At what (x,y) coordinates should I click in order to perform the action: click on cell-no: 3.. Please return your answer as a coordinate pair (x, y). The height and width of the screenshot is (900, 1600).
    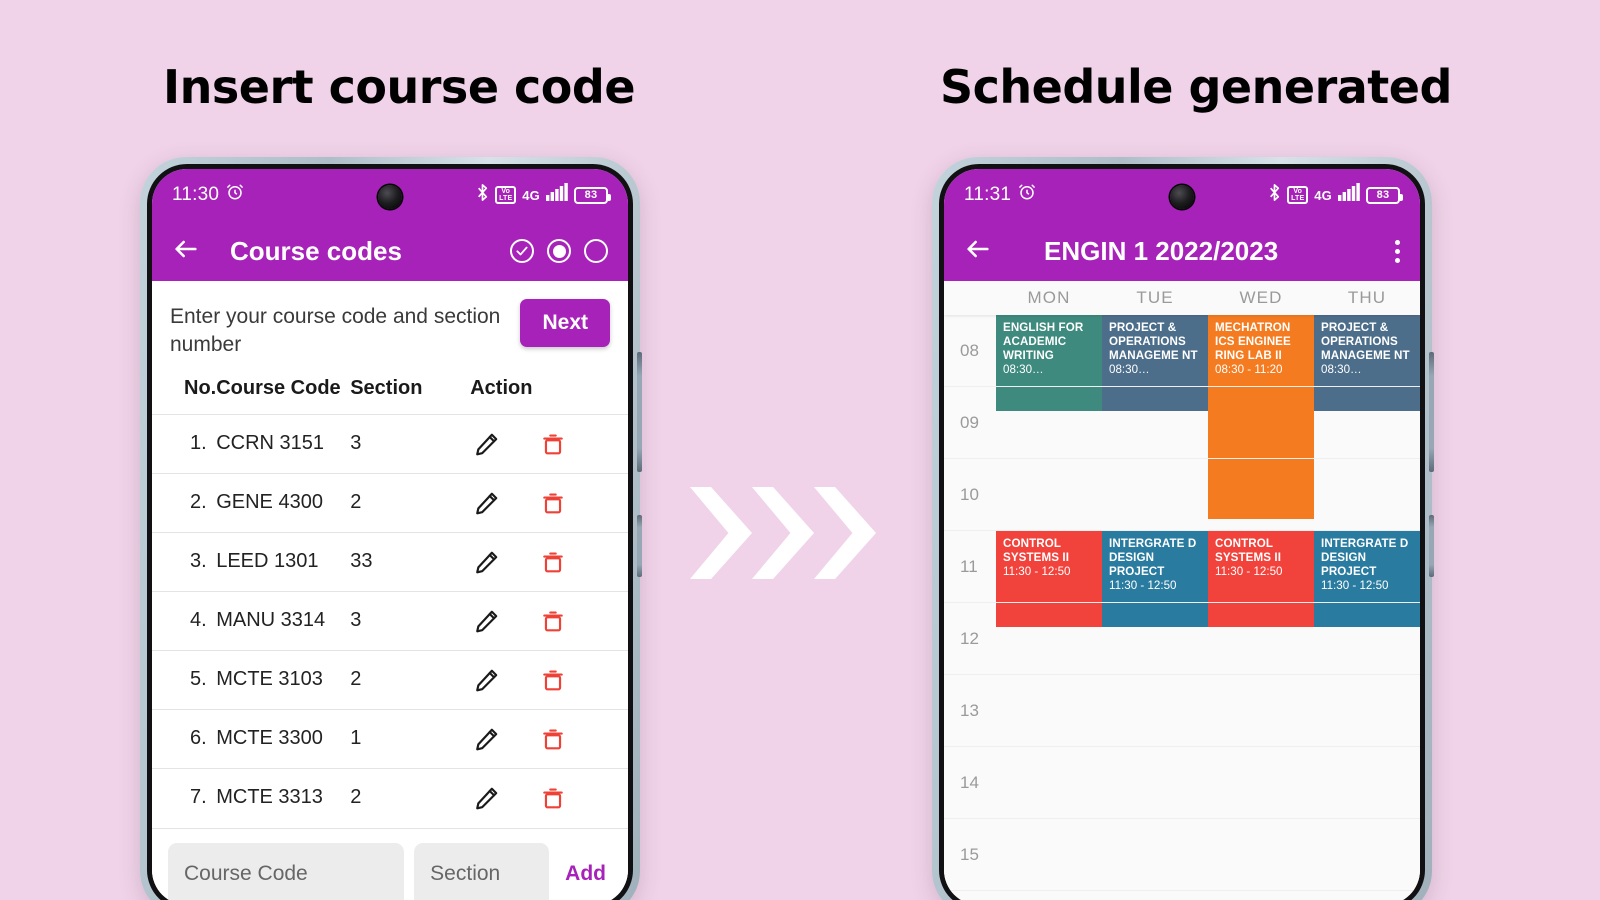
    Looking at the image, I should click on (184, 561).